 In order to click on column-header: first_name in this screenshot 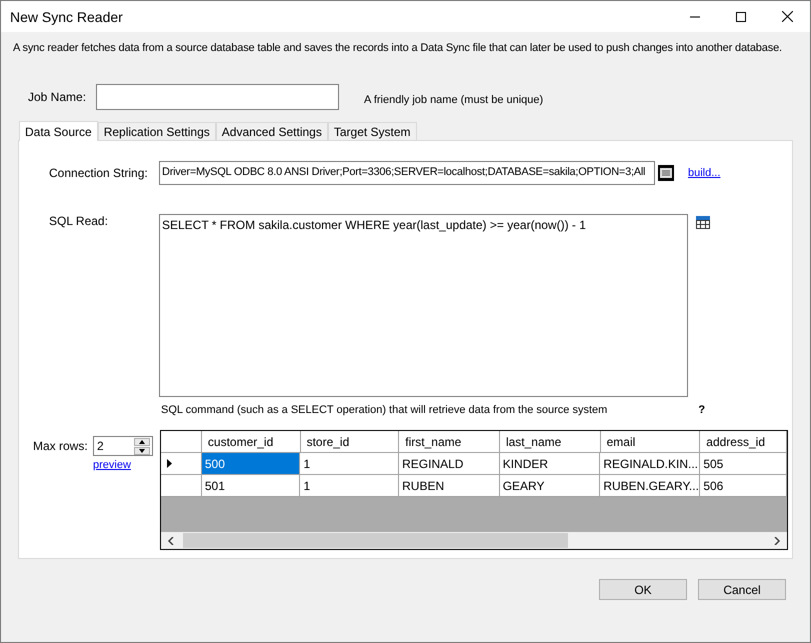, I will do `click(449, 442)`.